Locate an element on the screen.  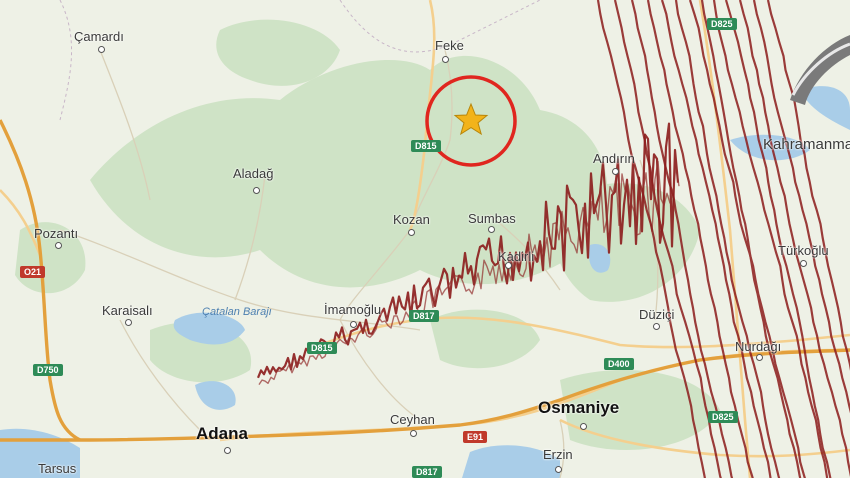
city-label: Tarsus is located at coordinates (57, 468).